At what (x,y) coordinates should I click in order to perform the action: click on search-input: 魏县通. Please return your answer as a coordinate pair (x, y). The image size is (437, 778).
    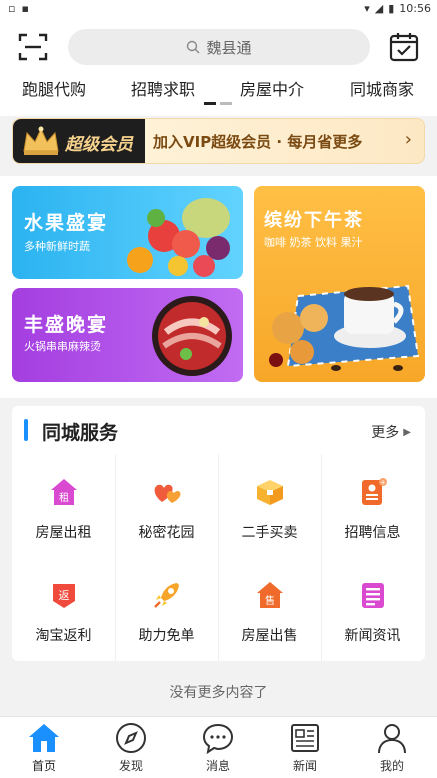
    Looking at the image, I should click on (219, 47).